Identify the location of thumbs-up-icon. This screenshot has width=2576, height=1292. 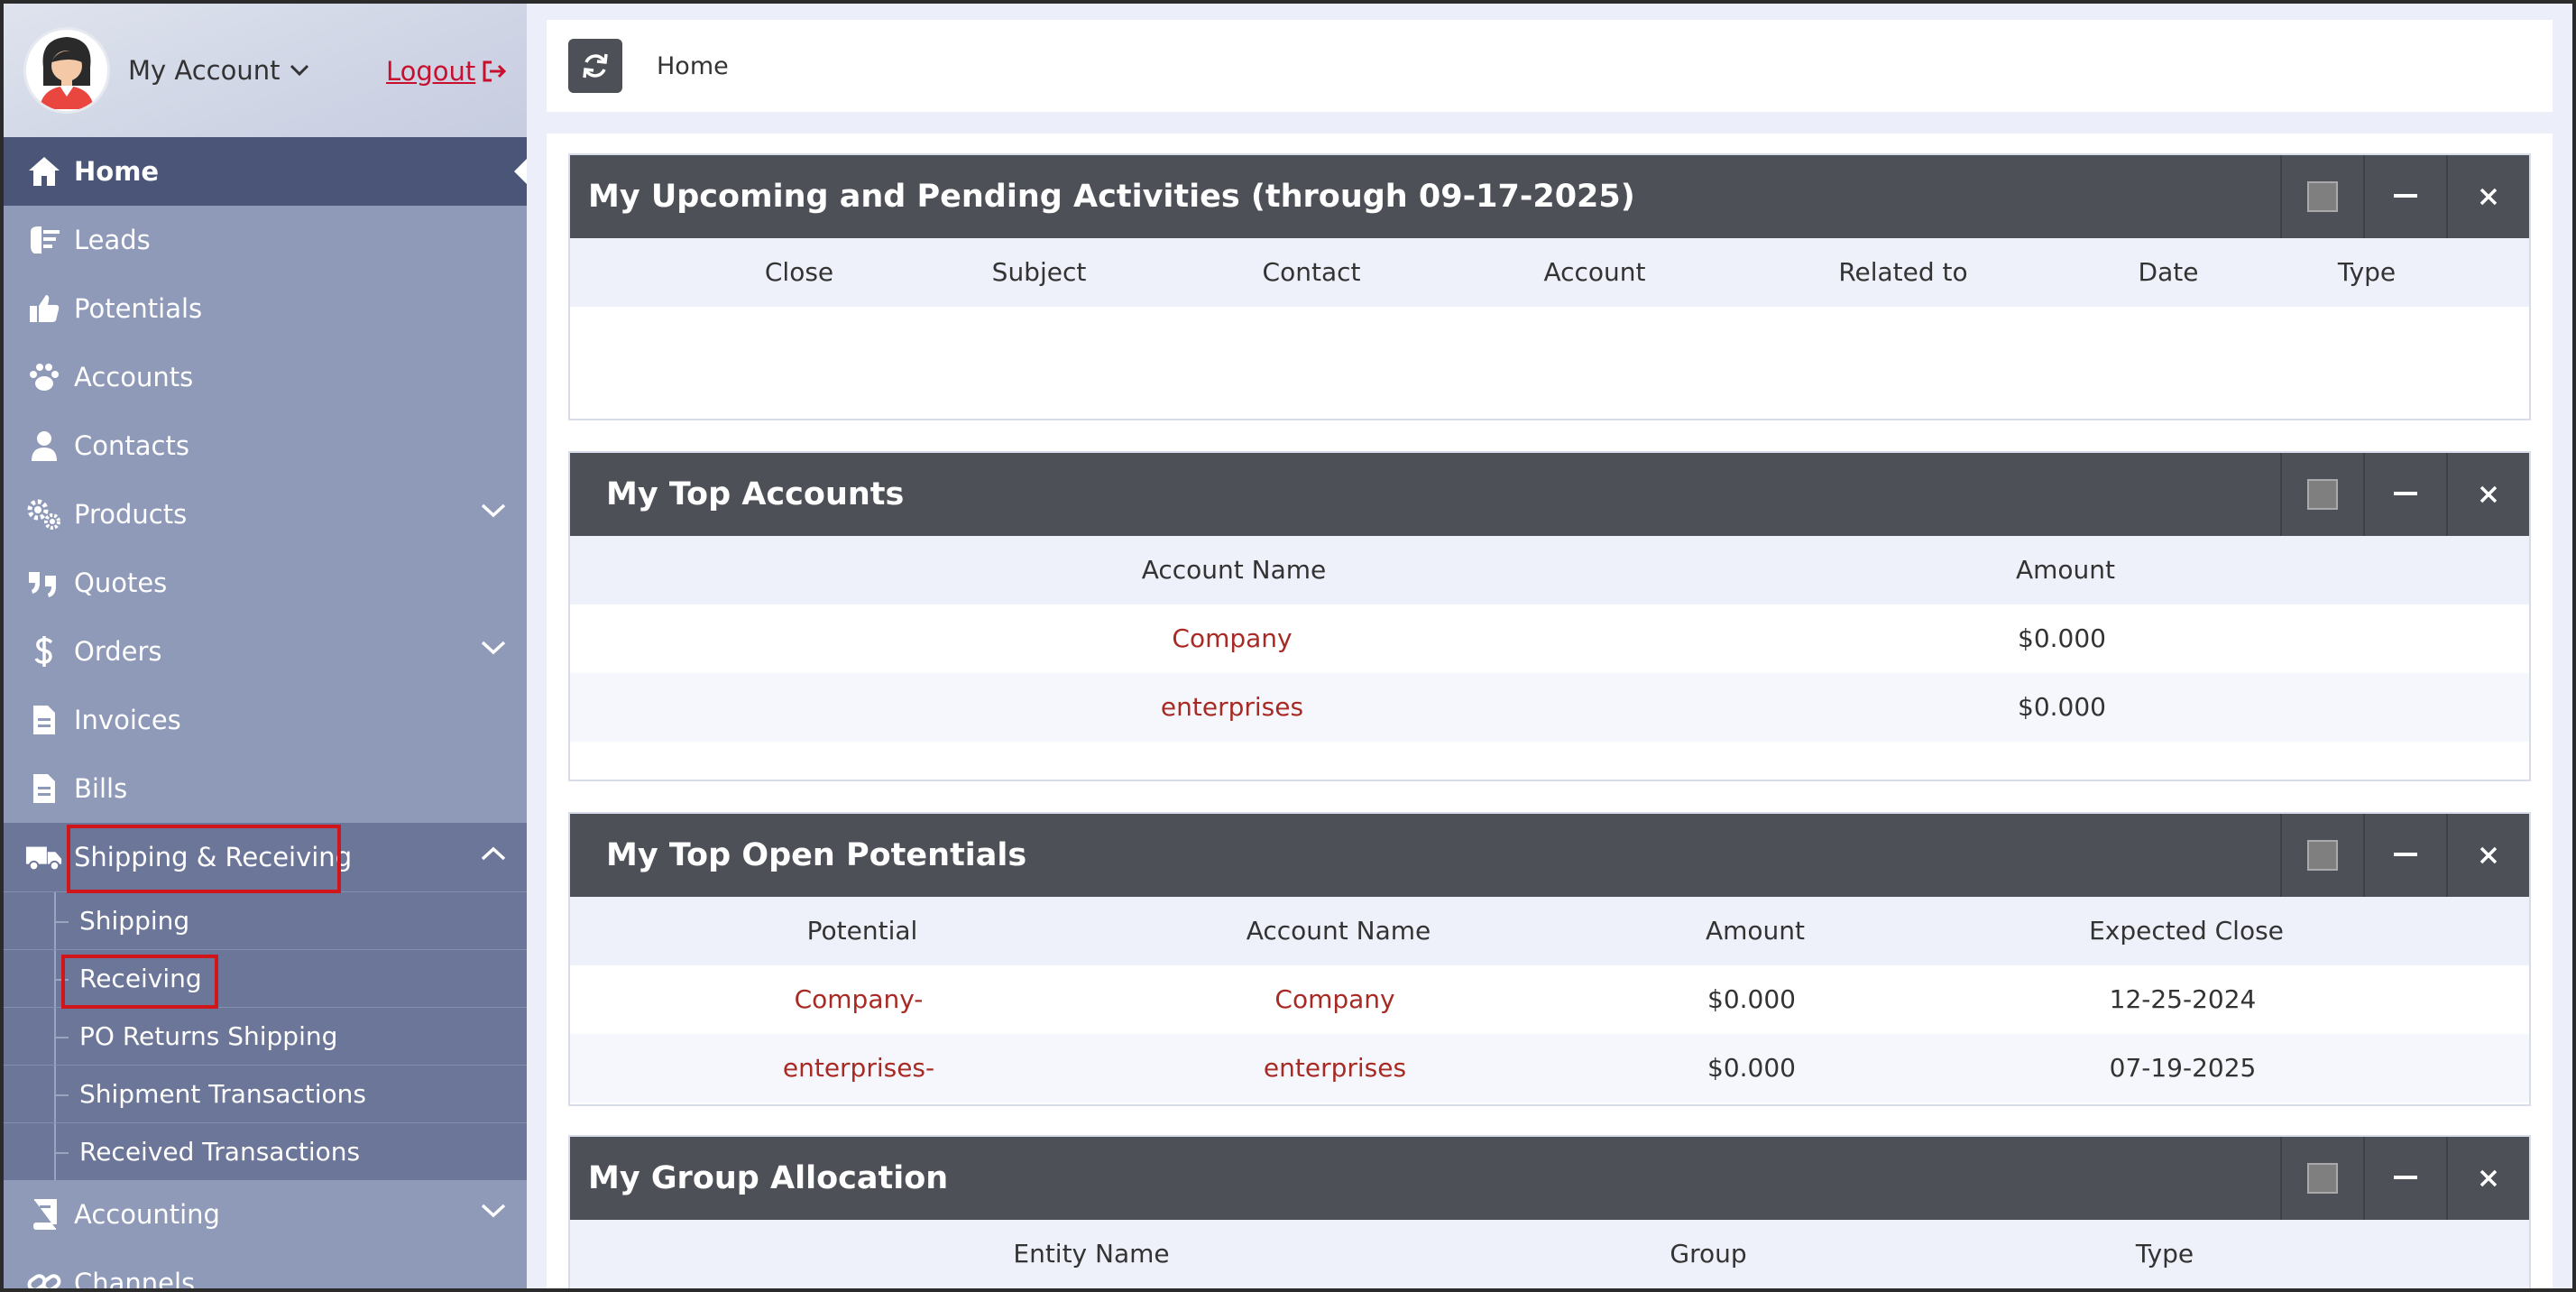
(44, 309).